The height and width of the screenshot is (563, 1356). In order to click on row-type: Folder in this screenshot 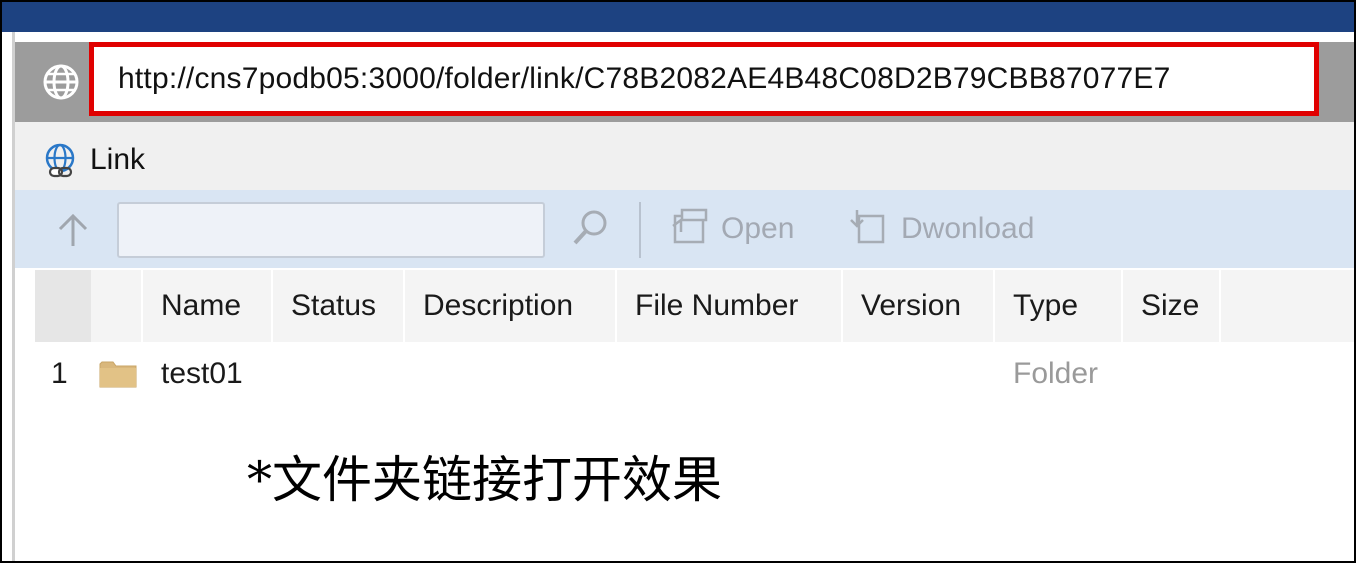, I will do `click(1056, 373)`.